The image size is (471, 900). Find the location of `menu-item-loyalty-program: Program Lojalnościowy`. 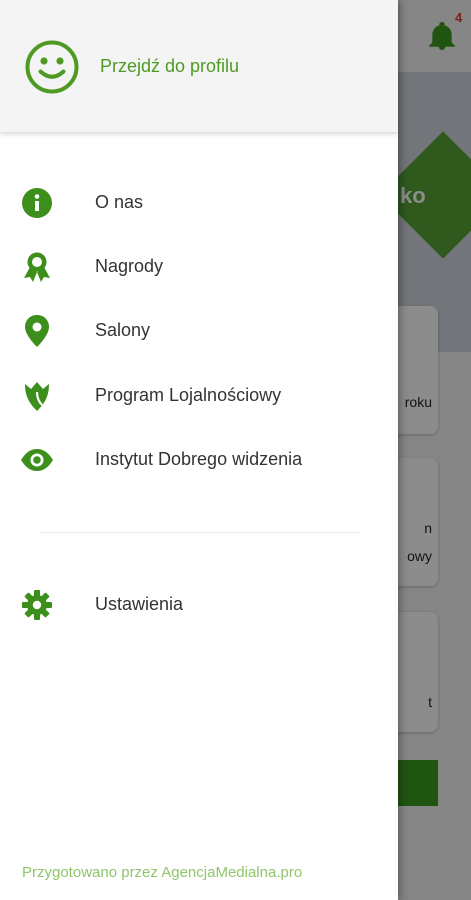

menu-item-loyalty-program: Program Lojalnościowy is located at coordinates (199, 396).